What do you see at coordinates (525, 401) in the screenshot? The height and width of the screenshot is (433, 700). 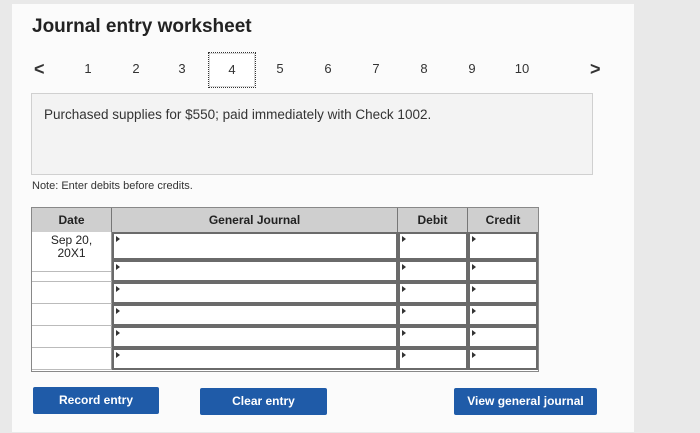 I see `view-general-journal-button: View general journal` at bounding box center [525, 401].